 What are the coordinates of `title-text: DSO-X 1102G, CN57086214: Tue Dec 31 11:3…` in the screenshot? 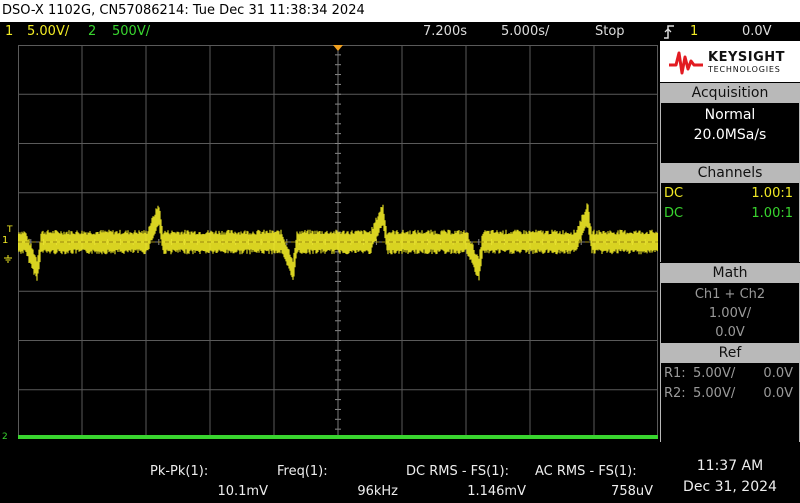 It's located at (183, 10).